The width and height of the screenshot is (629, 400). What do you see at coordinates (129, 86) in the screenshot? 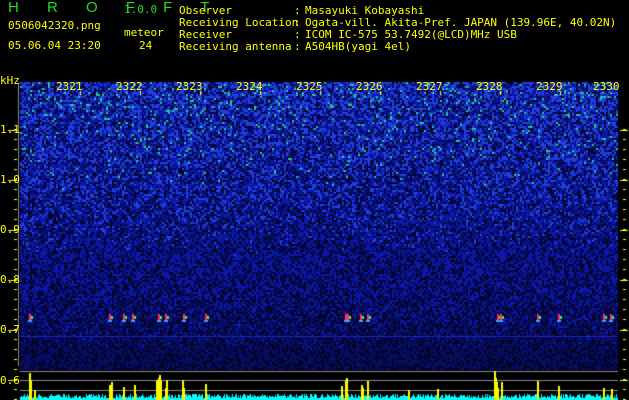
I see `time-tick: 2322` at bounding box center [129, 86].